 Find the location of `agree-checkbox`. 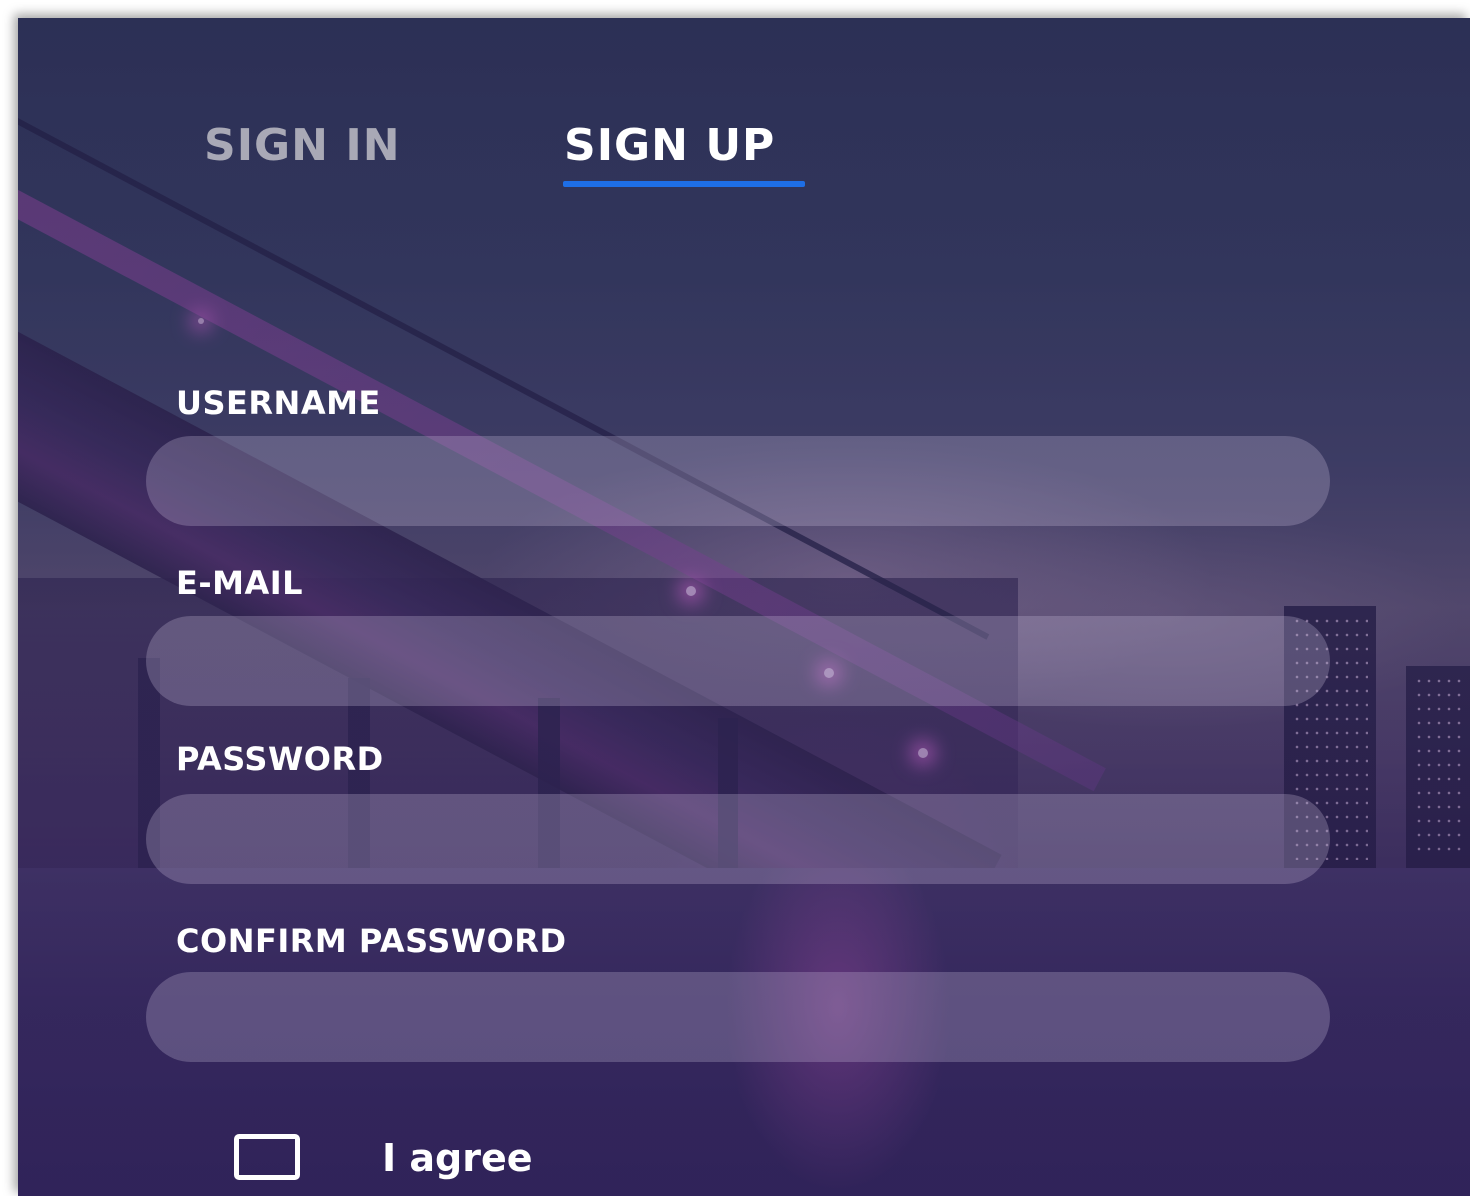

agree-checkbox is located at coordinates (267, 1157).